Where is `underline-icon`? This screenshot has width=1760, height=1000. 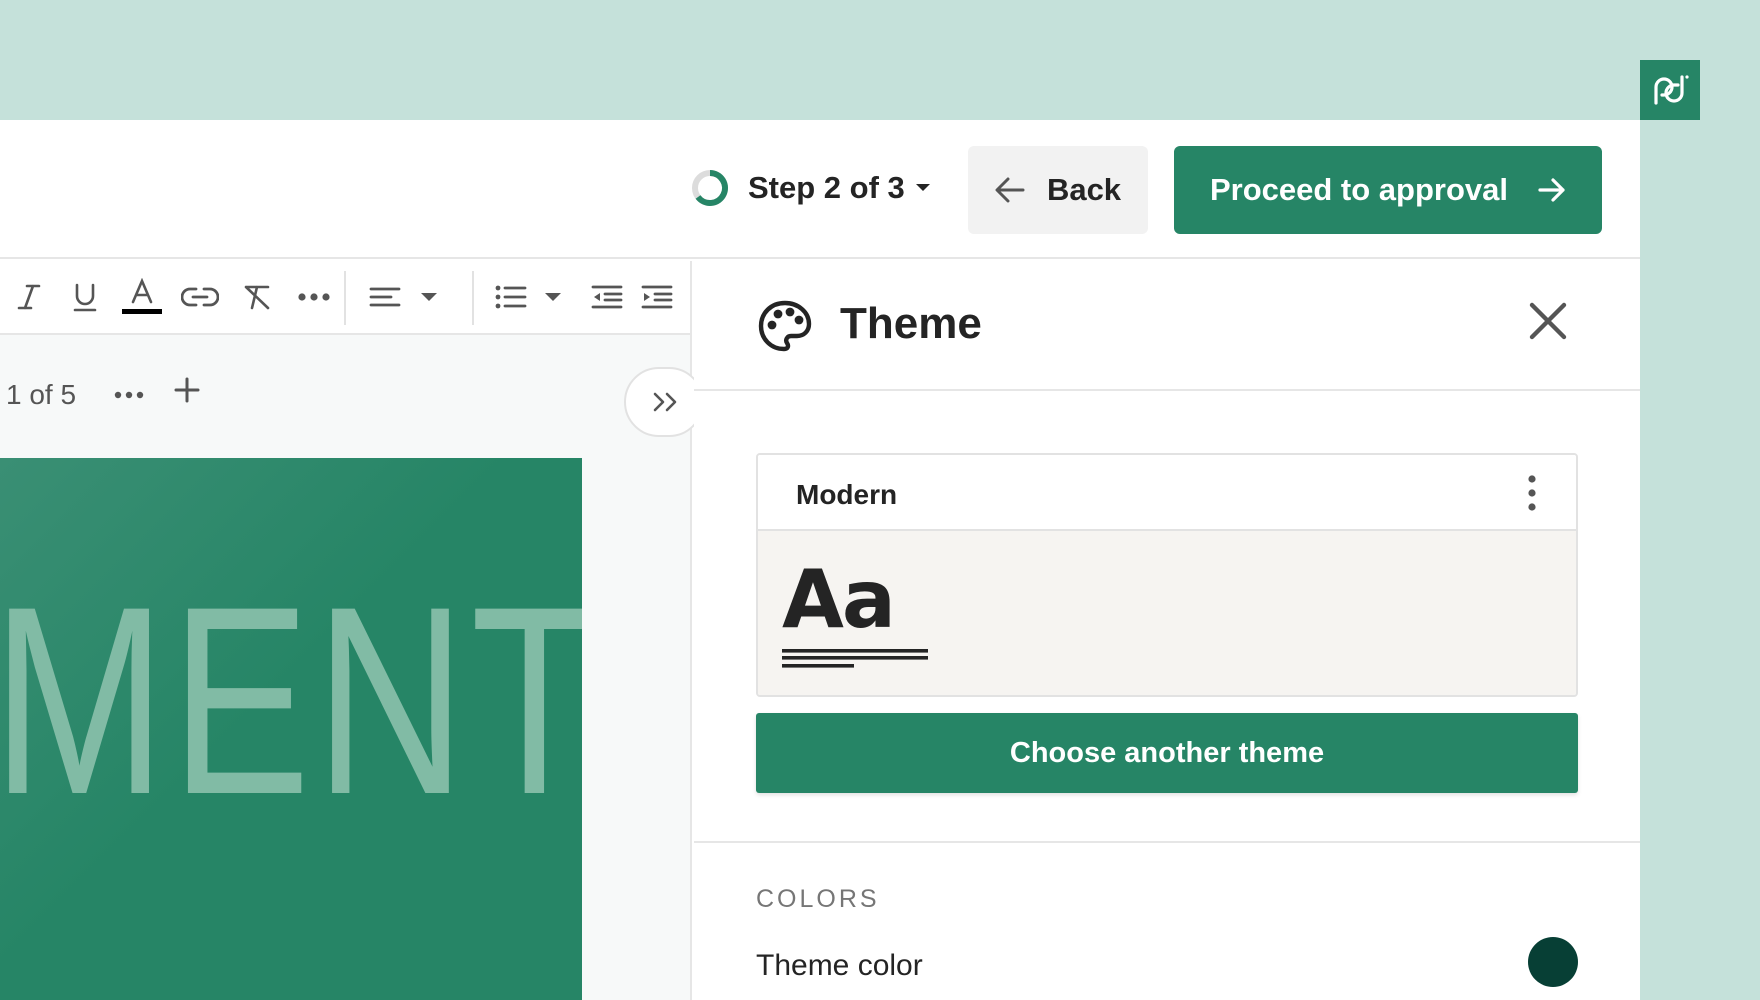 underline-icon is located at coordinates (85, 297).